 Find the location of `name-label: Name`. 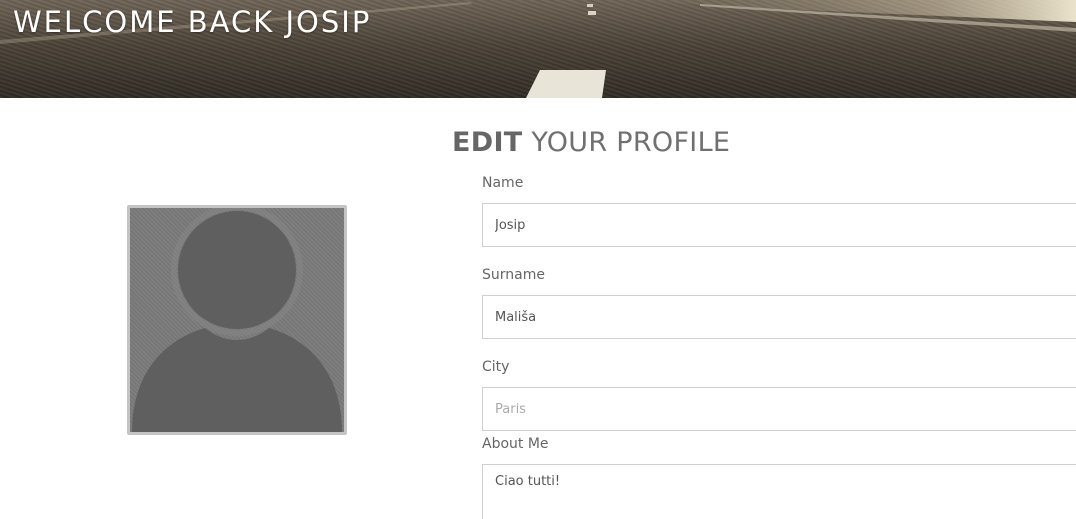

name-label: Name is located at coordinates (503, 183).